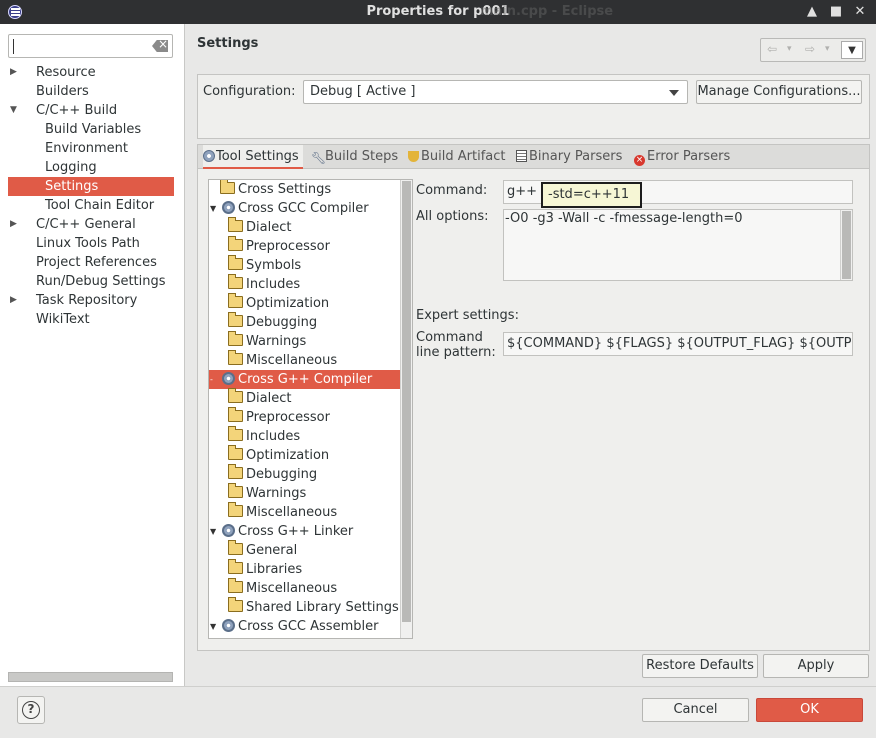  What do you see at coordinates (449, 337) in the screenshot?
I see `command-line-pattern-label-line1: Command` at bounding box center [449, 337].